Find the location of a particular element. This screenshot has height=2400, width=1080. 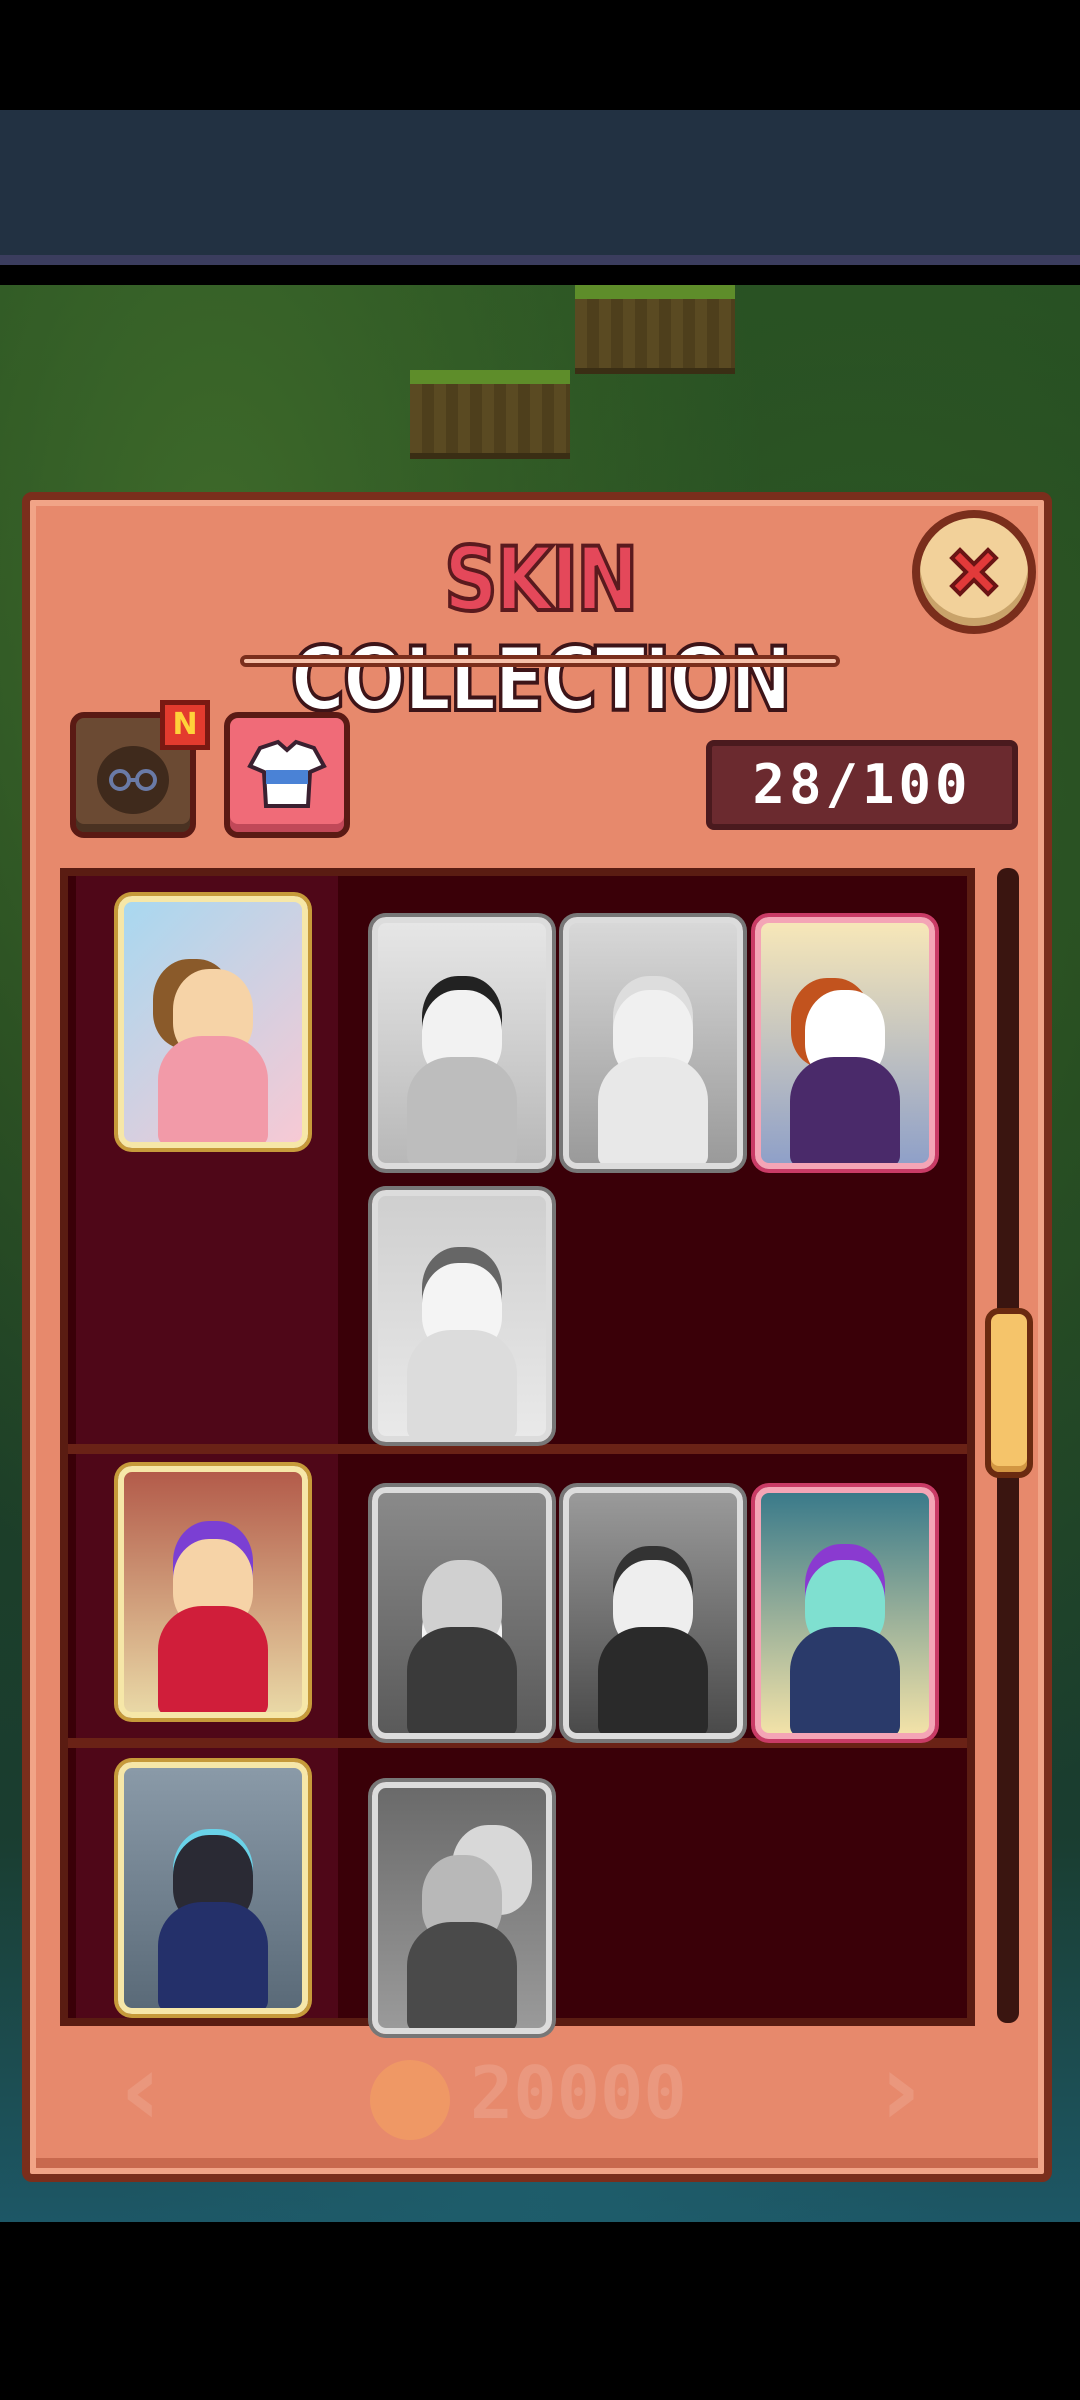

scrollbar-thumb is located at coordinates (1009, 1393).